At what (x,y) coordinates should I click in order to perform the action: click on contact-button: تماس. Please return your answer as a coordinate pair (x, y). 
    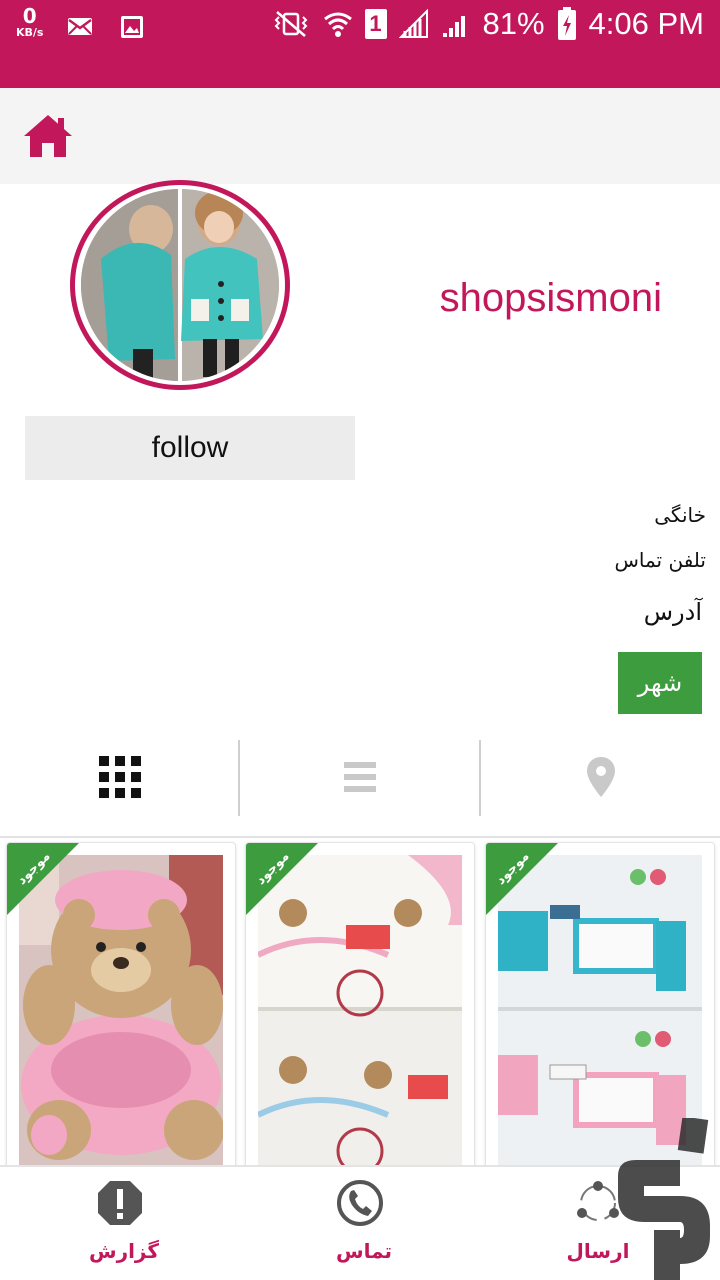
    Looking at the image, I should click on (360, 1223).